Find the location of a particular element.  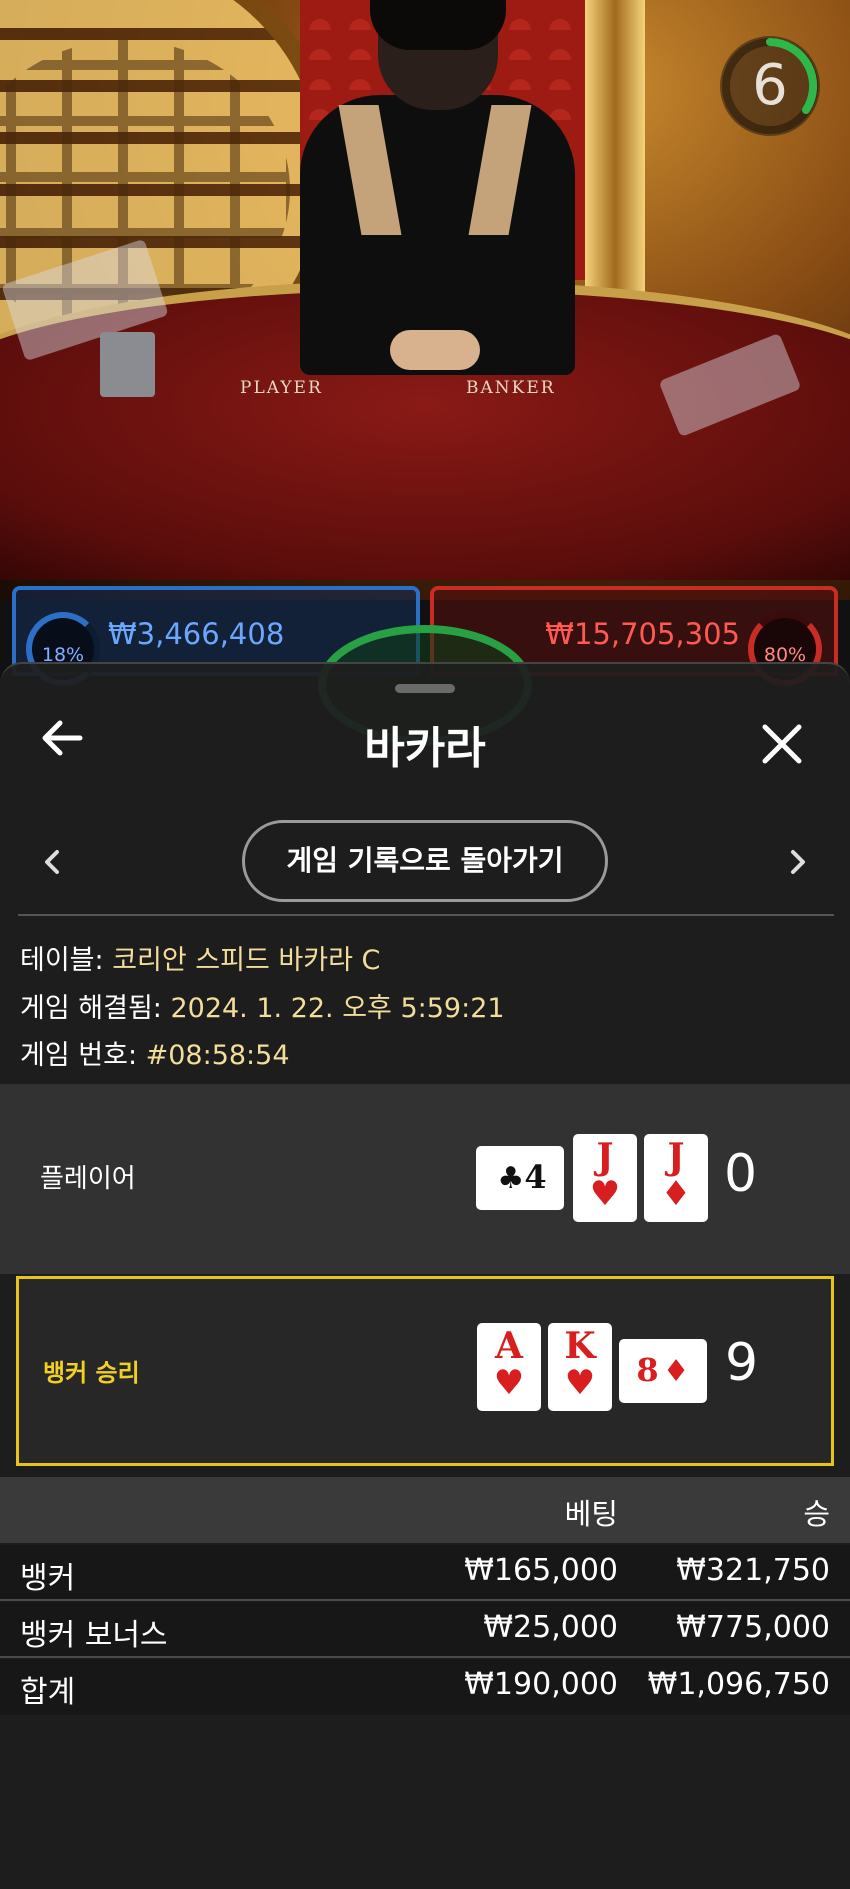

total-bet-amount: ₩190,000 is located at coordinates (541, 1684).